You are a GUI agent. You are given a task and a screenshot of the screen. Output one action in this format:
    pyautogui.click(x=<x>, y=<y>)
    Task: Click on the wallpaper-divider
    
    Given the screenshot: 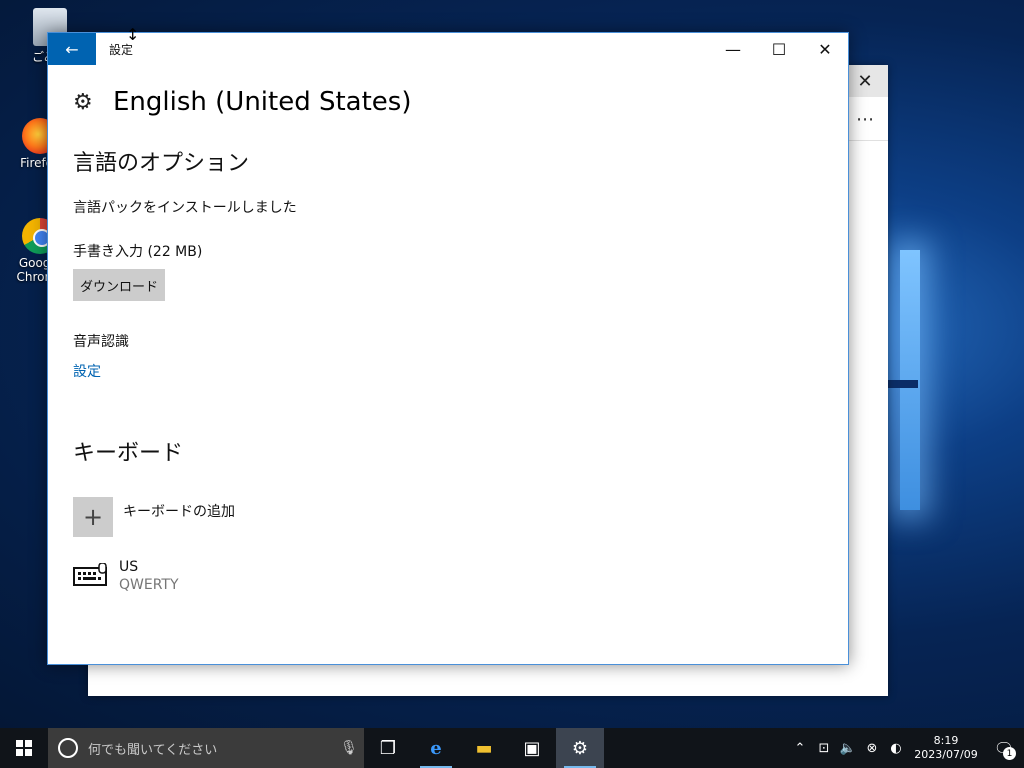 What is the action you would take?
    pyautogui.click(x=903, y=384)
    